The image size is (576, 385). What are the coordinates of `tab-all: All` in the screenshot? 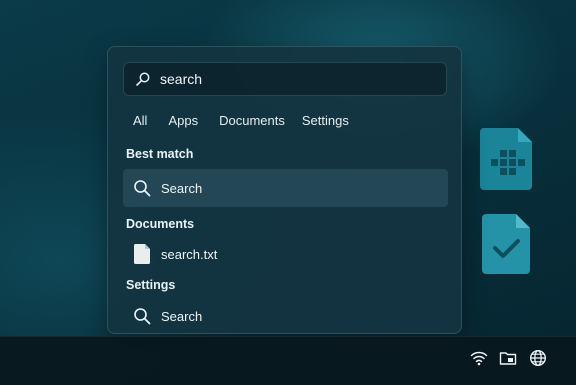 It's located at (140, 120).